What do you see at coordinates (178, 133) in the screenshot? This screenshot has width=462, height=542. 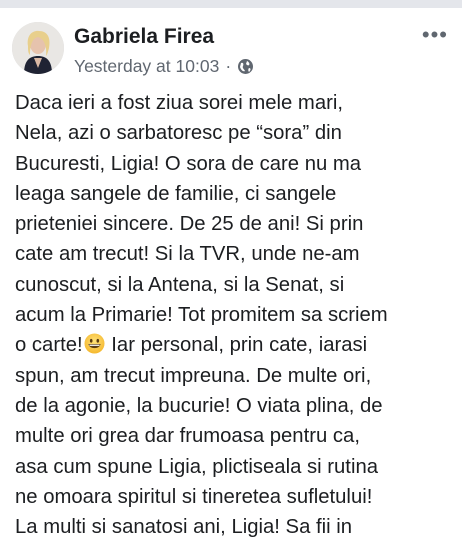 I see `post-text-line: Nela, azi o sarbatoresc pe “sora” din` at bounding box center [178, 133].